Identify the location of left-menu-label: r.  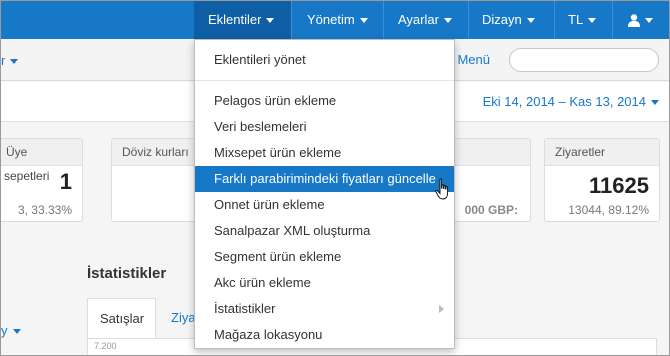
(3, 60).